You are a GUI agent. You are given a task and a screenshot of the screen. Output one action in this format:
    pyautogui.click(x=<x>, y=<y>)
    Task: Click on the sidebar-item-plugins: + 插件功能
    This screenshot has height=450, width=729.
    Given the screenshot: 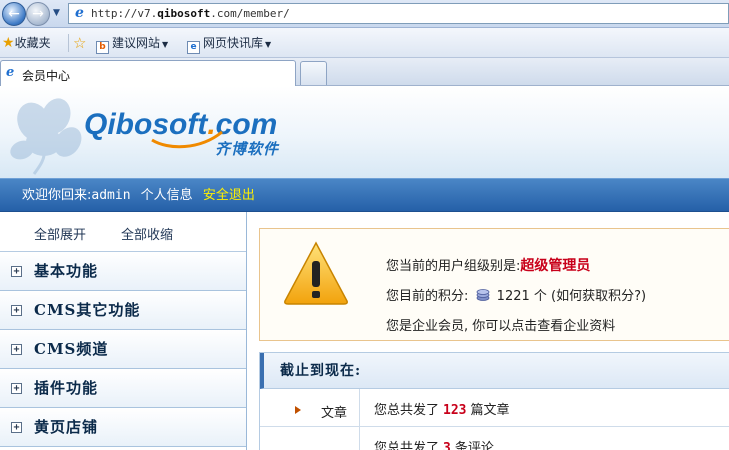 What is the action you would take?
    pyautogui.click(x=123, y=388)
    